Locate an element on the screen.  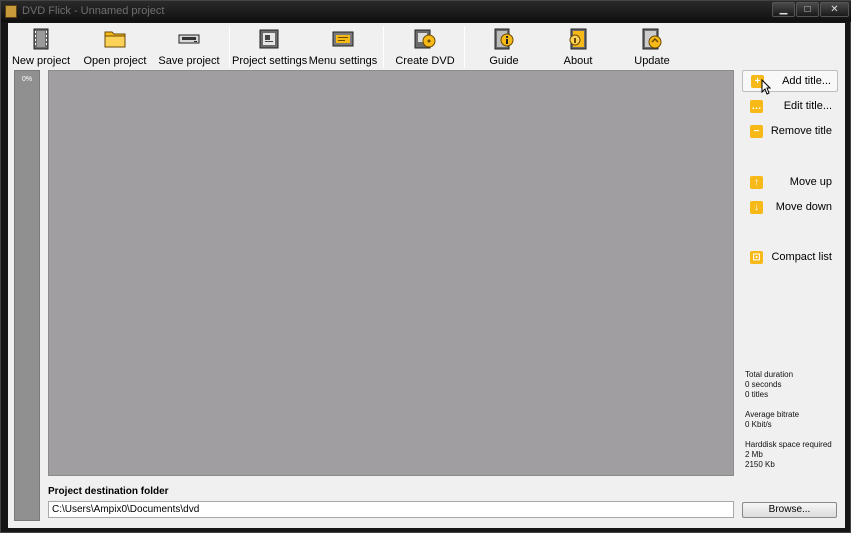
arrow-up-icon: ↑ is located at coordinates (756, 182).